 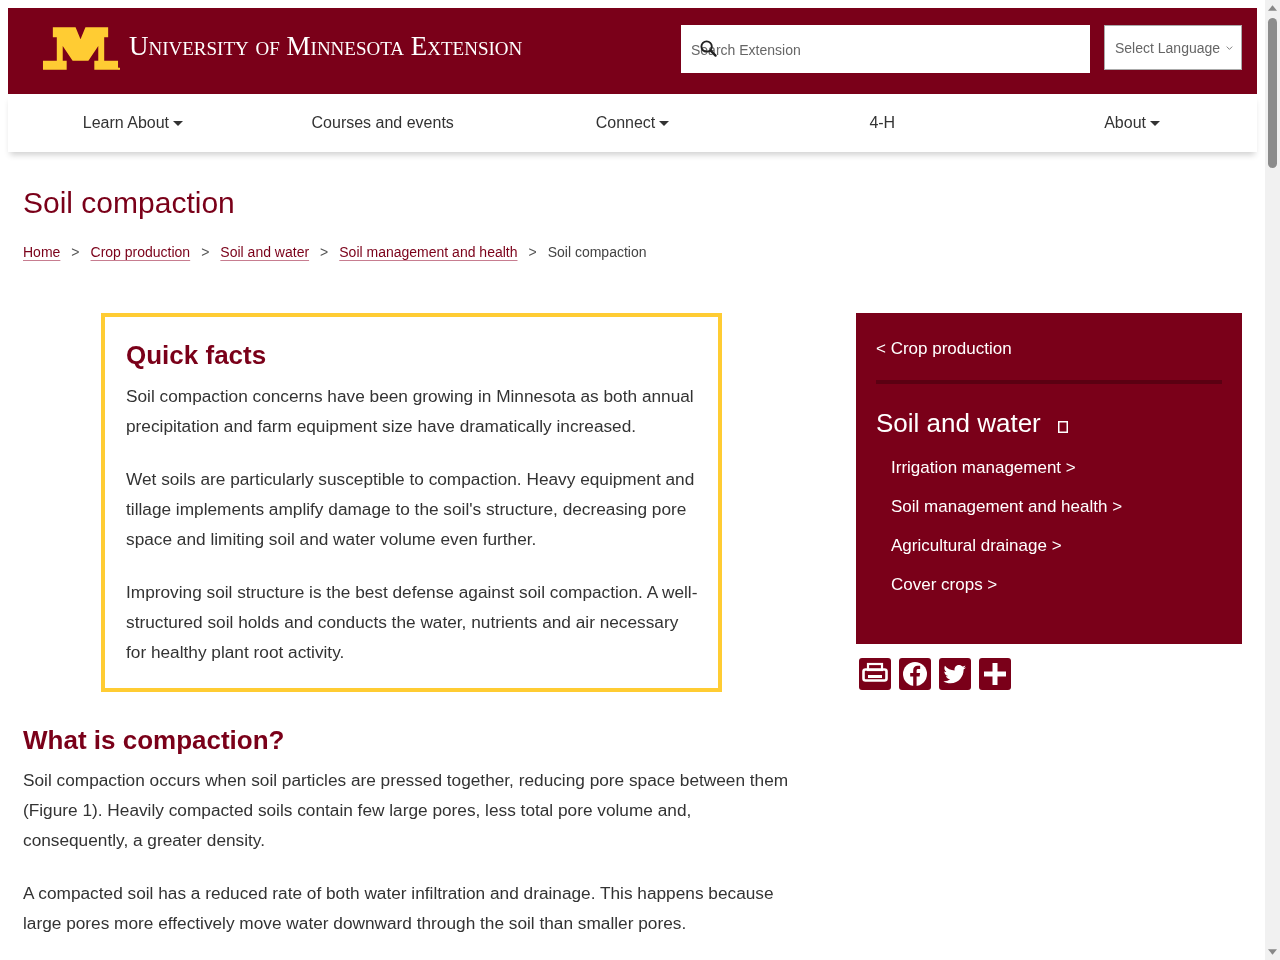 What do you see at coordinates (1272, 952) in the screenshot?
I see `scroll-down-icon` at bounding box center [1272, 952].